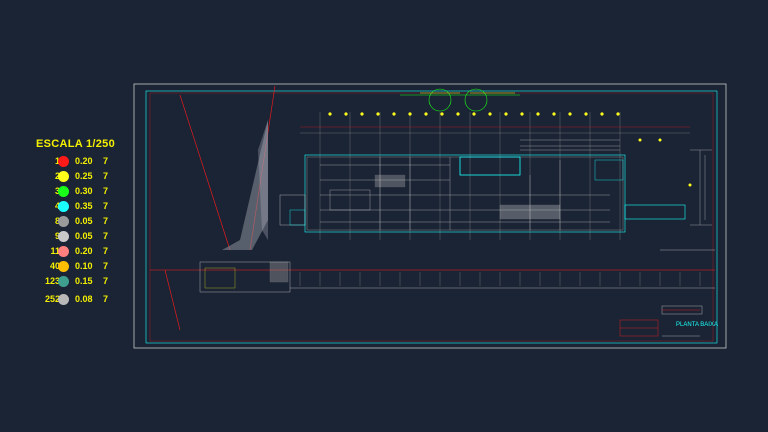 The width and height of the screenshot is (768, 432). Describe the element at coordinates (500, 279) in the screenshot. I see `parking-stripes` at that location.